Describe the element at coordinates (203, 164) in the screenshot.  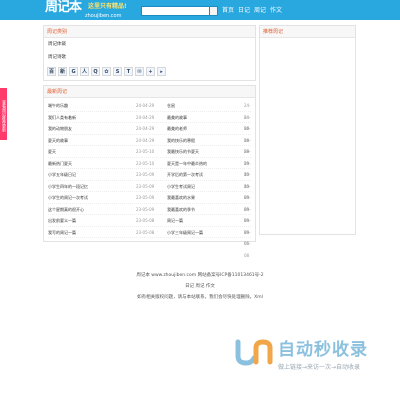
I see `article-link: 夏天是一年中最炎热的` at that location.